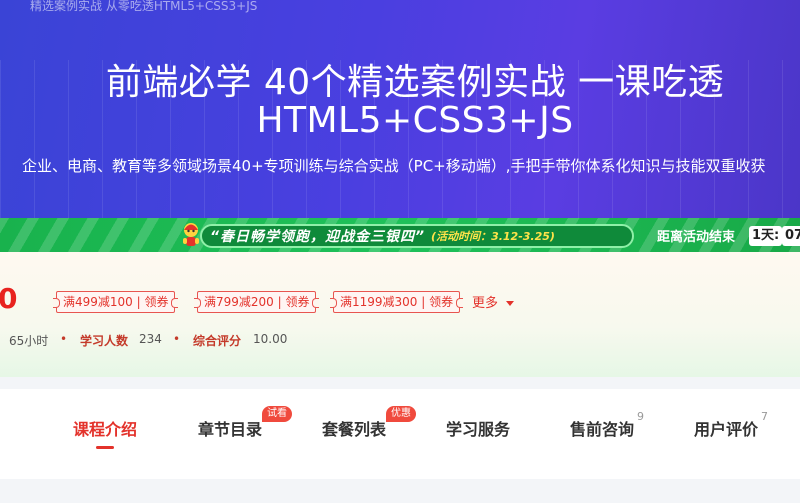 The height and width of the screenshot is (503, 800). What do you see at coordinates (478, 428) in the screenshot?
I see `tab-learning-service: 学习服务` at bounding box center [478, 428].